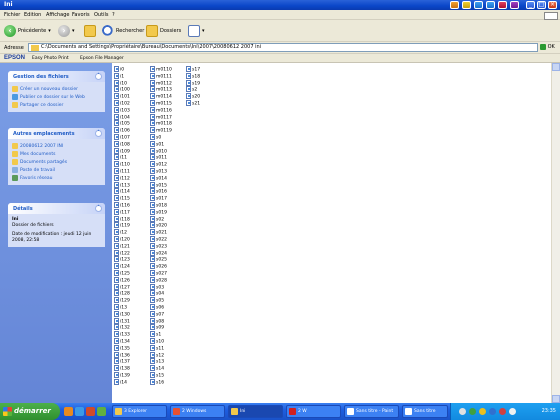 This screenshot has width=560, height=420. What do you see at coordinates (160, 288) in the screenshot?
I see `file-name: s03` at bounding box center [160, 288].